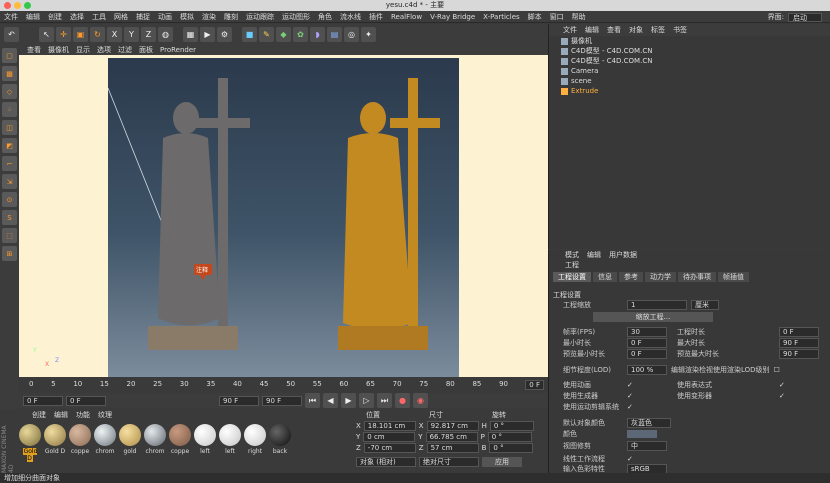 This screenshot has height=483, width=830. What do you see at coordinates (105, 415) in the screenshot?
I see `mat-menu-texture: 纹理` at bounding box center [105, 415].